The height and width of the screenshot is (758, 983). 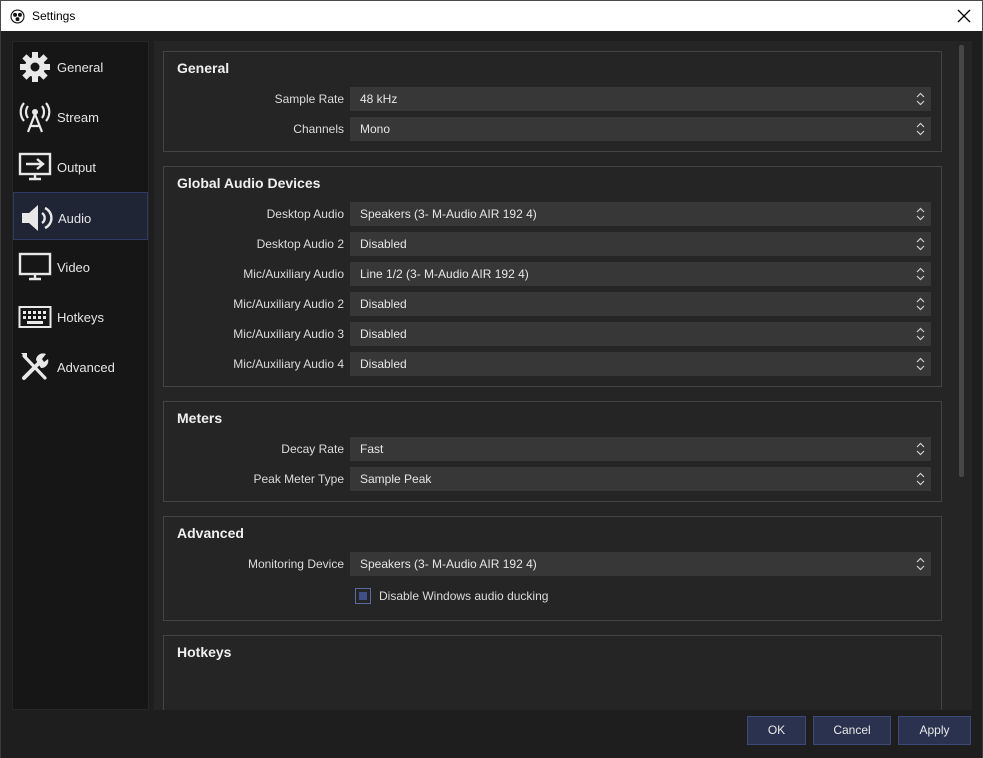 I want to click on checkbox-checked-mark, so click(x=363, y=596).